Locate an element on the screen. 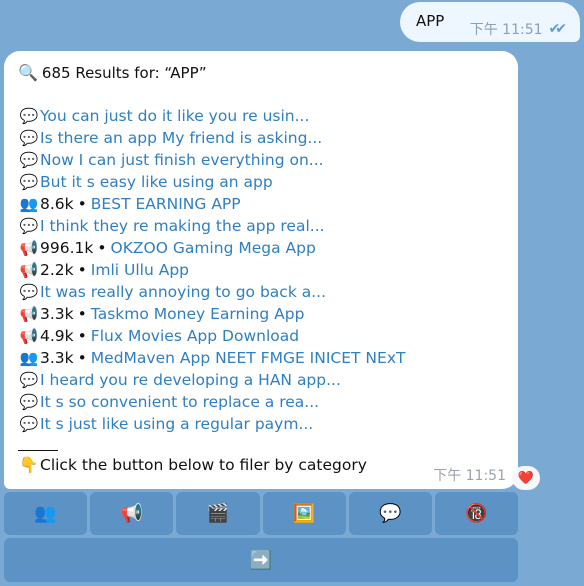 The width and height of the screenshot is (584, 586). outgoing-text: APP is located at coordinates (430, 21).